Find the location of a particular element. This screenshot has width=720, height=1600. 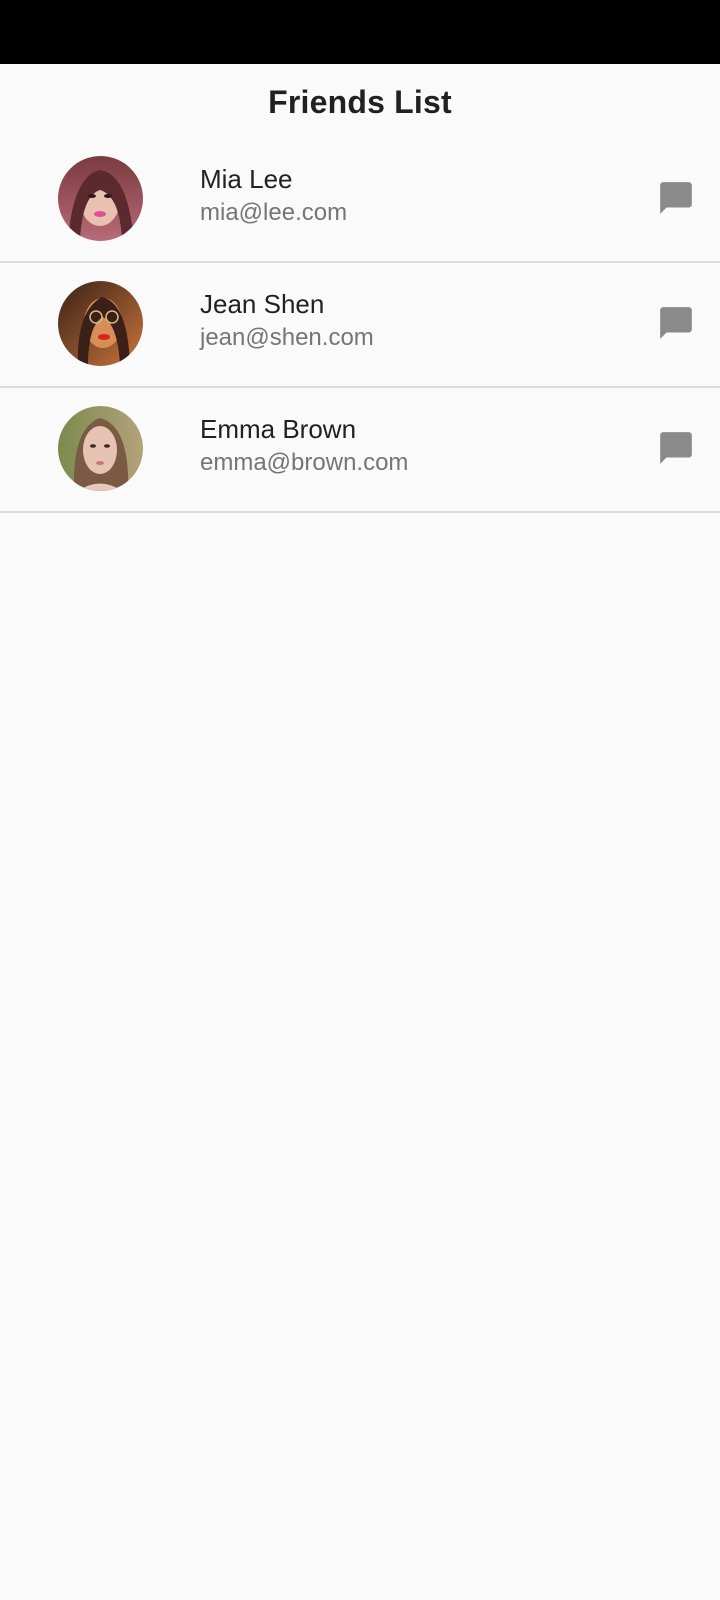

list-item: Mia Lee mia@lee.com is located at coordinates (360, 200).